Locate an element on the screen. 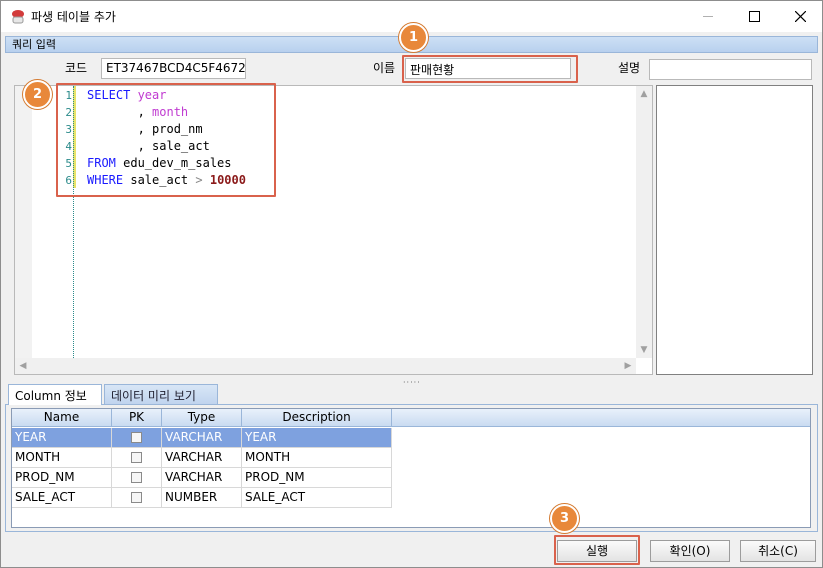  column-header-type: Type is located at coordinates (202, 418).